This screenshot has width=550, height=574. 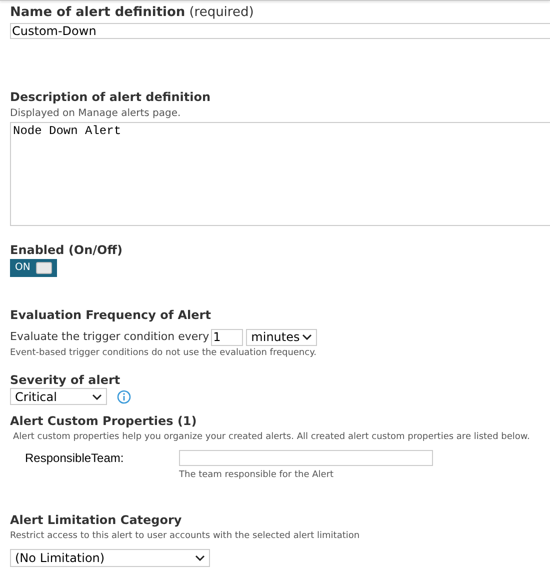 What do you see at coordinates (96, 113) in the screenshot?
I see `field-hint: Displayed on Manage alerts page.` at bounding box center [96, 113].